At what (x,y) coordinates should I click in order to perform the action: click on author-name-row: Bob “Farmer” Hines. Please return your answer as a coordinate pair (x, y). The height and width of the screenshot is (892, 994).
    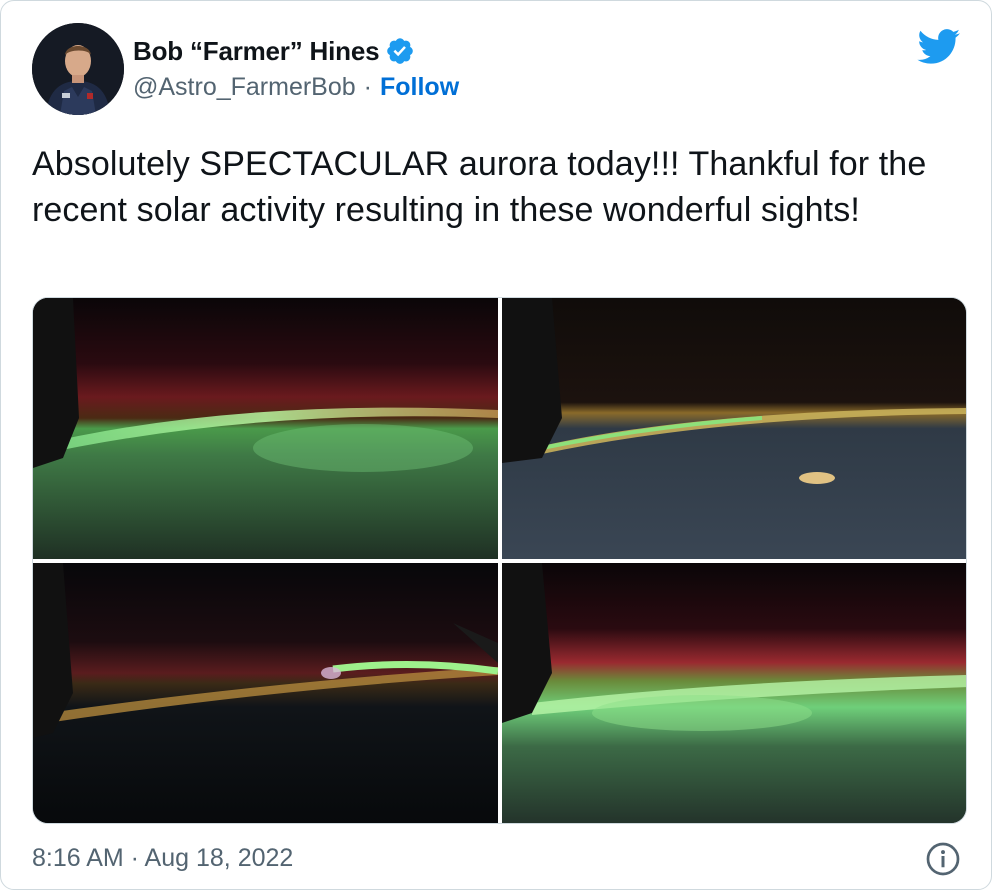
    Looking at the image, I should click on (274, 51).